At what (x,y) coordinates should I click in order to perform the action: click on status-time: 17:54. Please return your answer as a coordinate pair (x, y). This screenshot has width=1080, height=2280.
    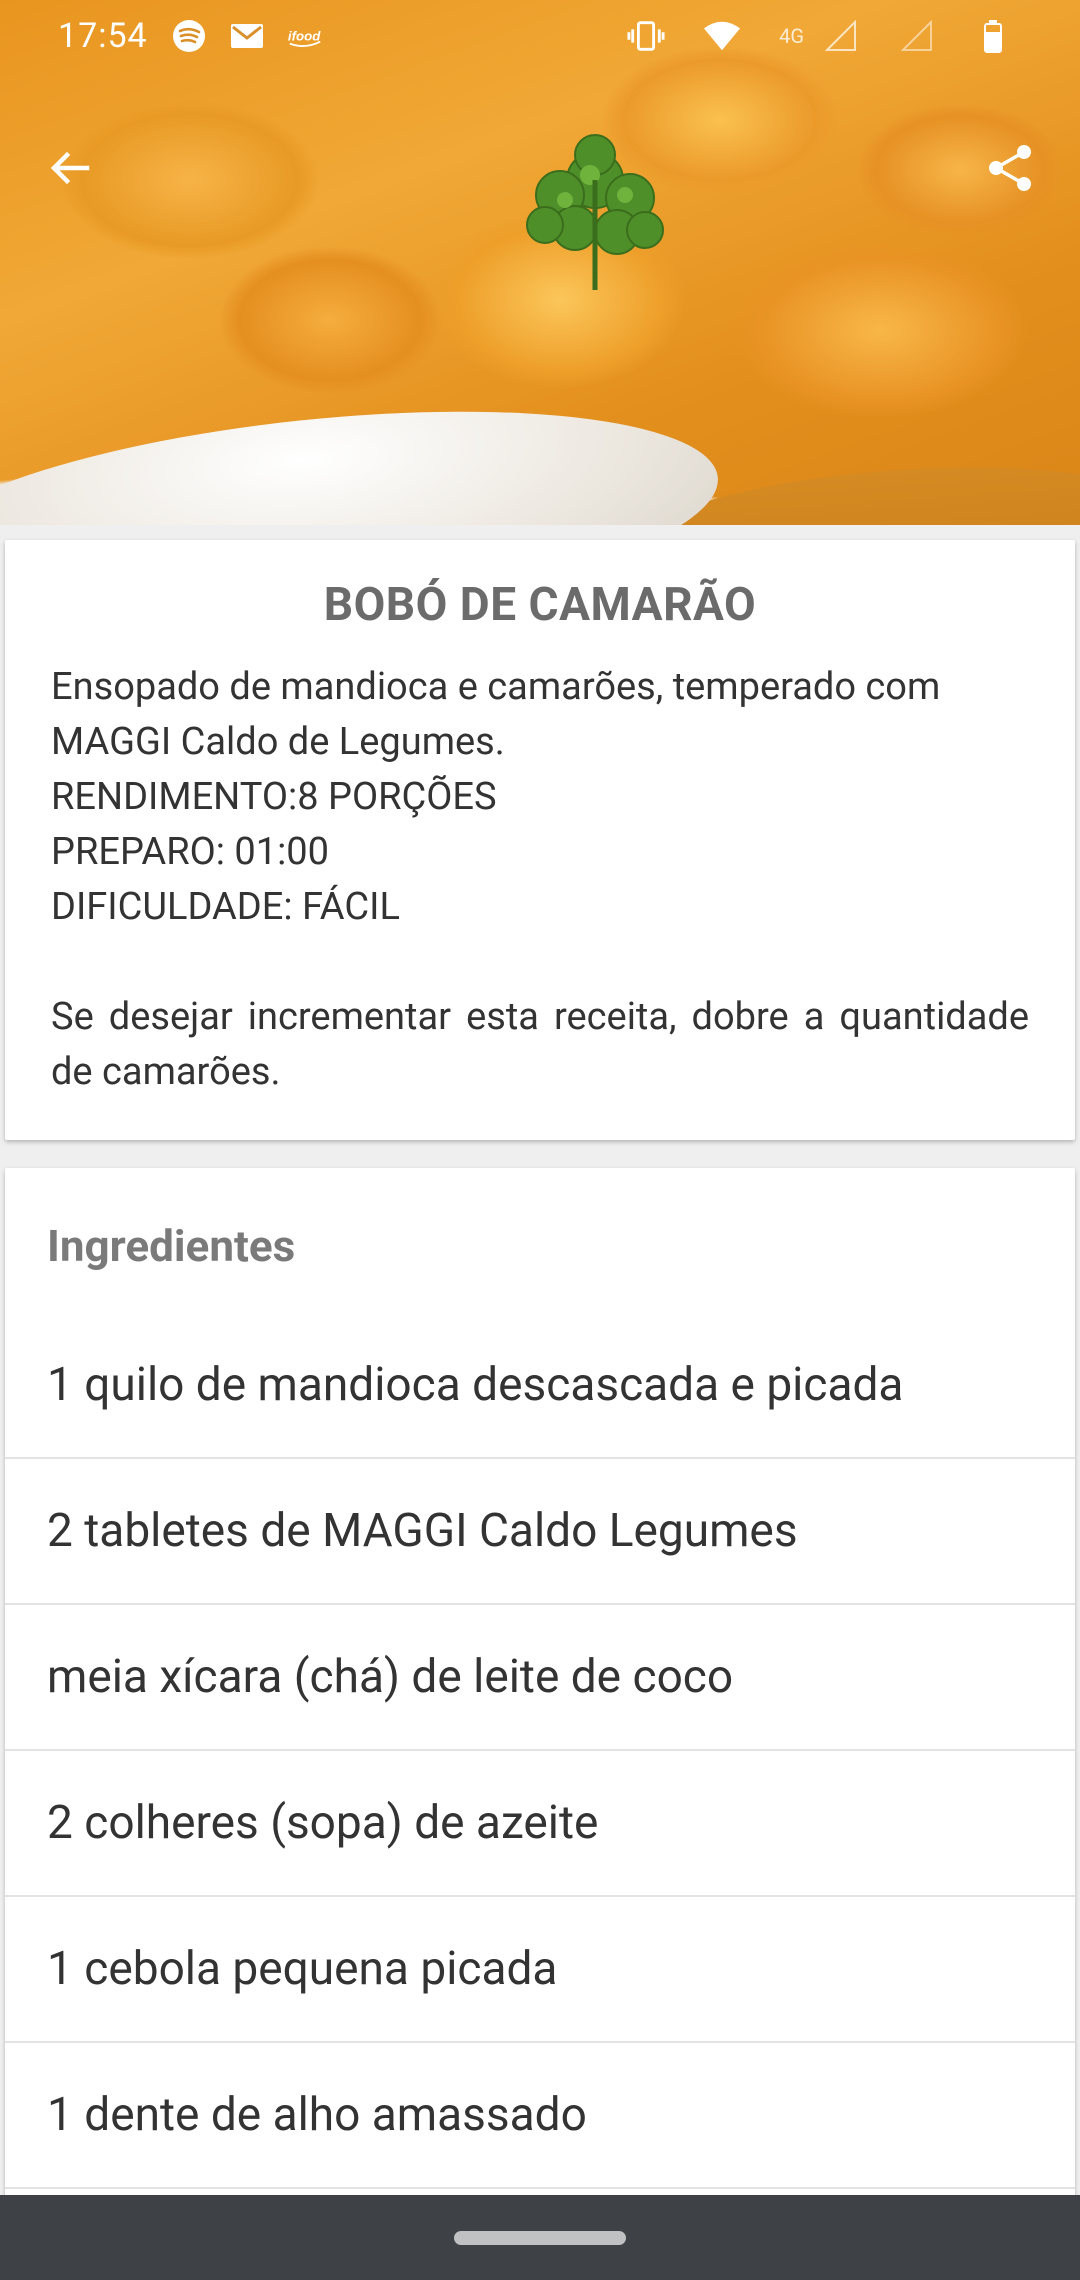
    Looking at the image, I should click on (103, 36).